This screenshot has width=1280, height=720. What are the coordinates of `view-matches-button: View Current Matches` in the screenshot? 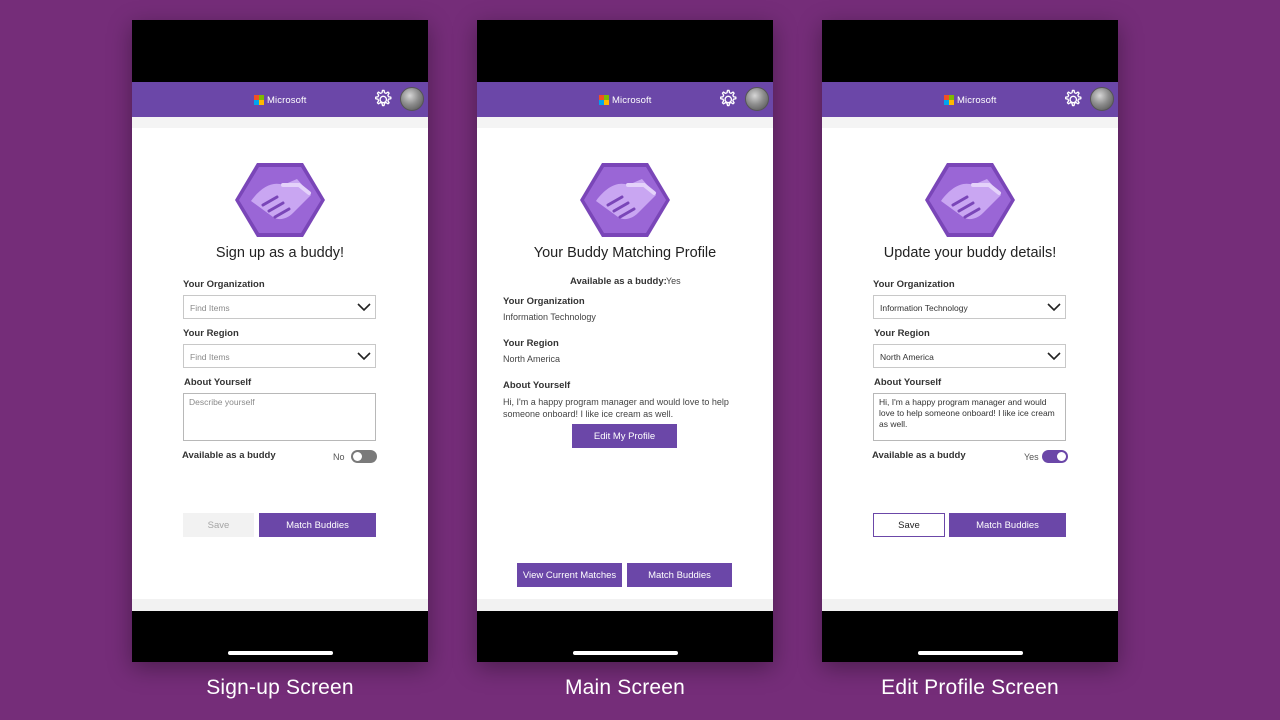 It's located at (569, 575).